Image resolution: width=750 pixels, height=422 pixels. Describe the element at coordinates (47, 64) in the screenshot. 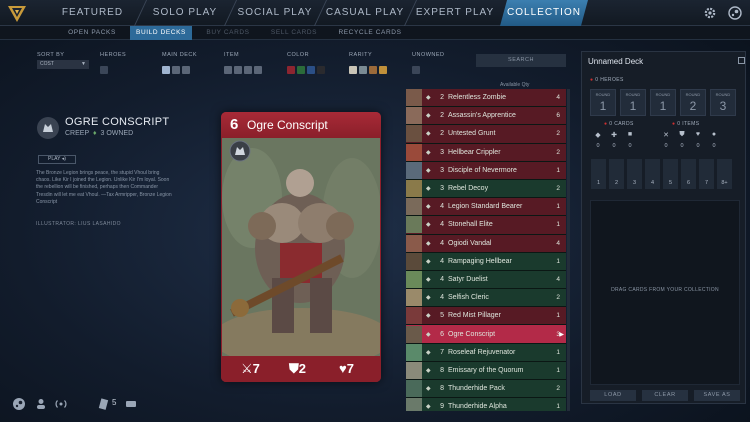

I see `sort-value: COST` at that location.